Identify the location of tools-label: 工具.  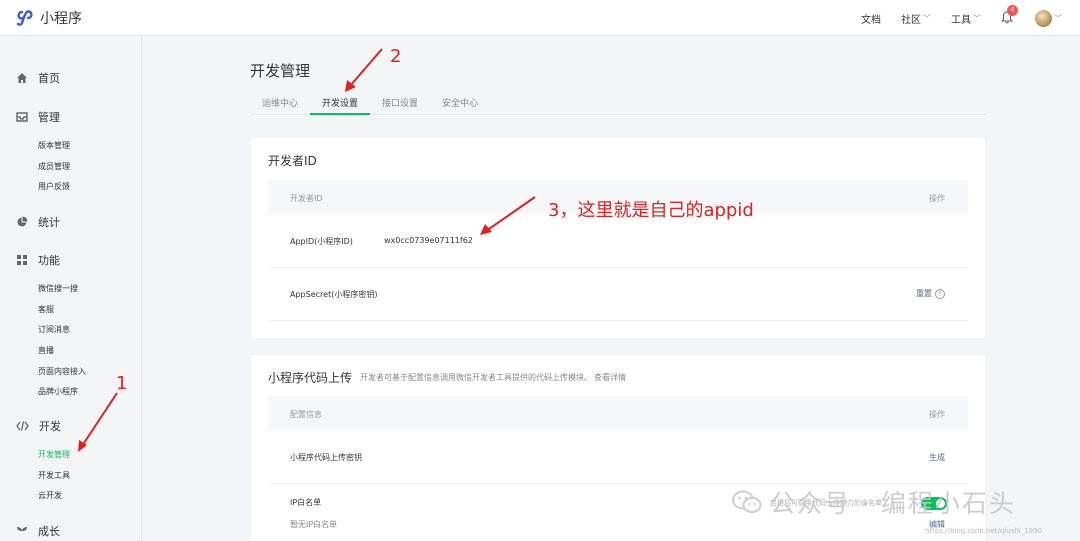
(961, 20).